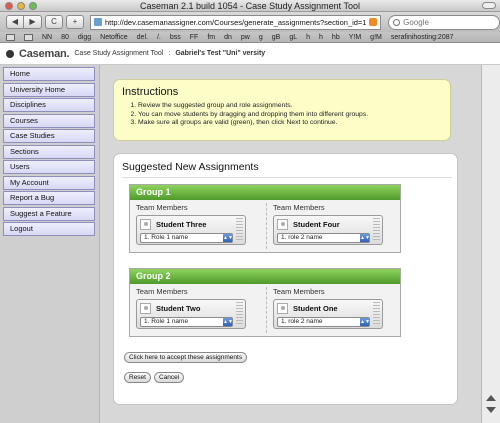  What do you see at coordinates (328, 314) in the screenshot?
I see `student-card: Student One 1. role 2 name ▲▼` at bounding box center [328, 314].